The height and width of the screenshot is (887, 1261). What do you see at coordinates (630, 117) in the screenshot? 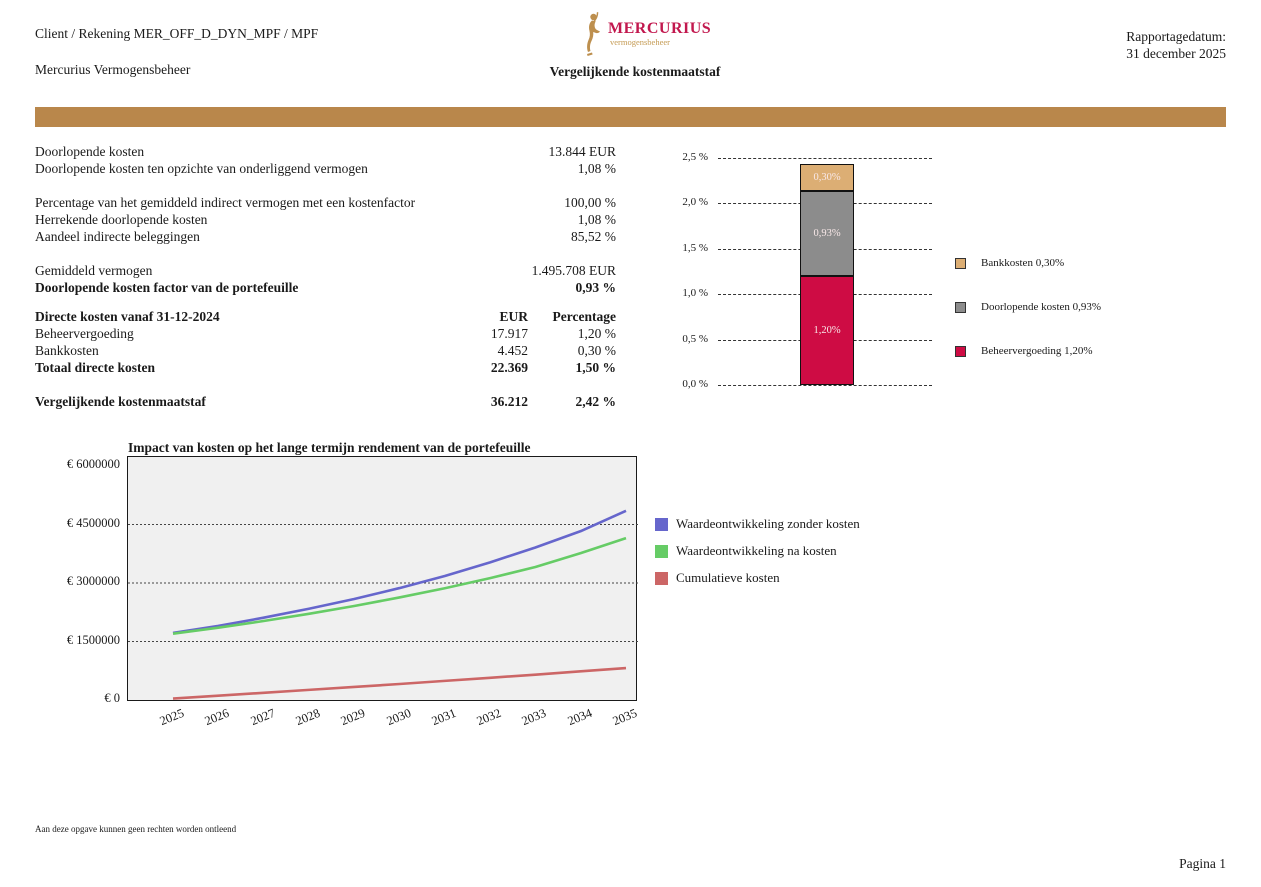
I see `section-divider-band` at bounding box center [630, 117].